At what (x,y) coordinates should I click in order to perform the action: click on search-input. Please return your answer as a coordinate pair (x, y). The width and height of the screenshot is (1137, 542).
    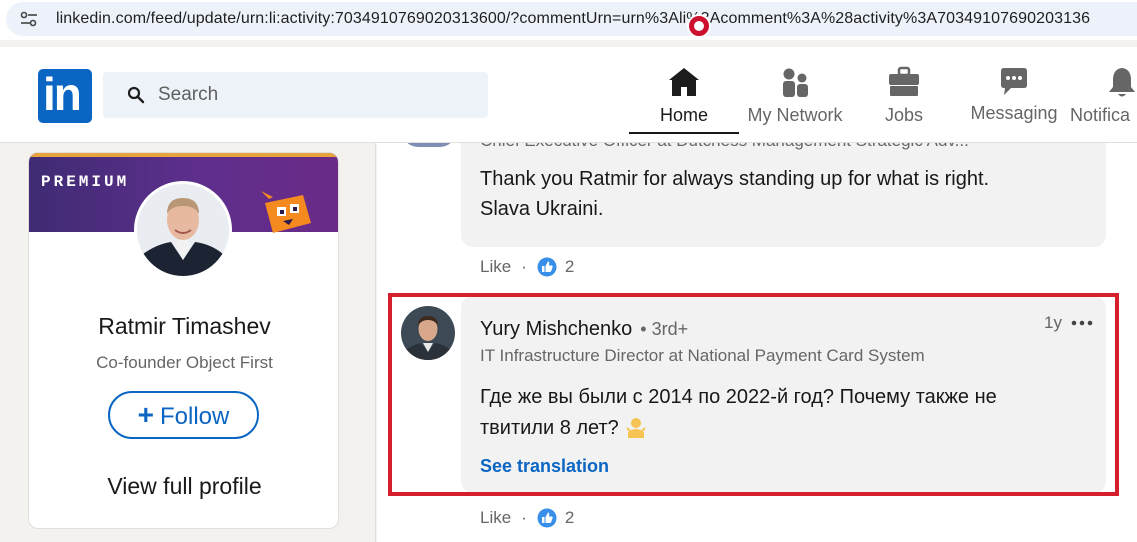
    Looking at the image, I should click on (308, 95).